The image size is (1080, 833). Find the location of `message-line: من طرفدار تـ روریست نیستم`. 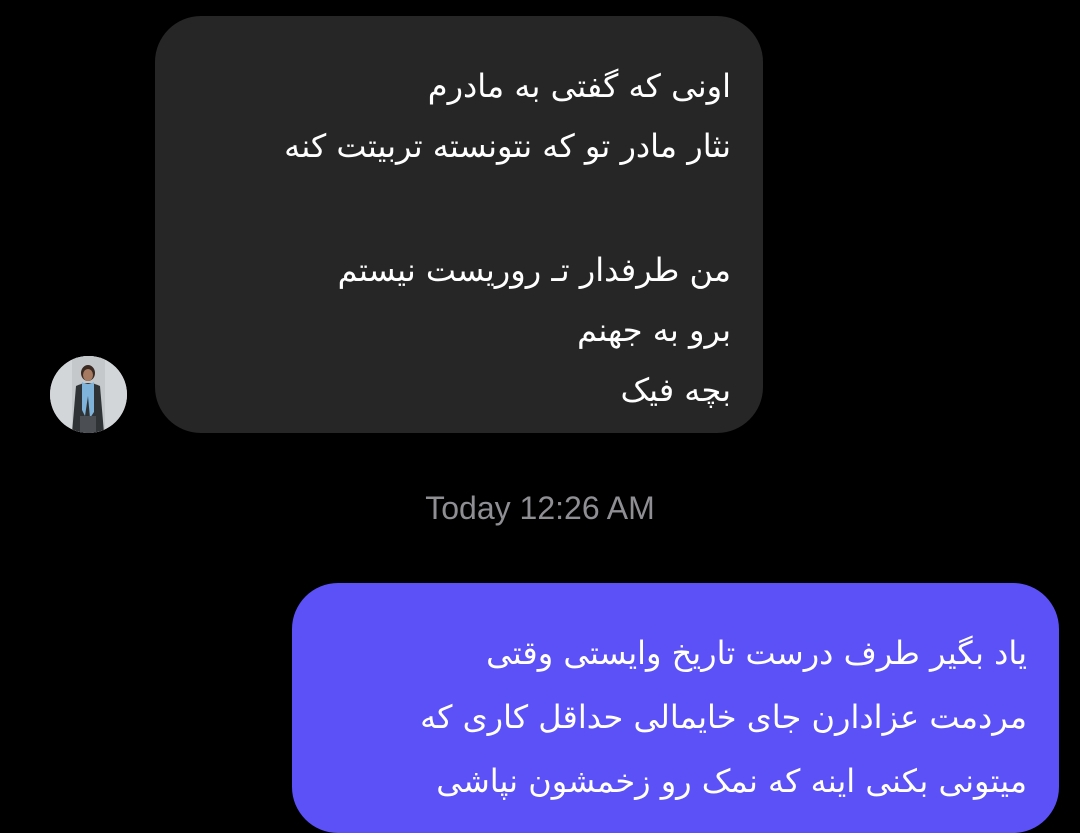

message-line: من طرفدار تـ روریست نیستم is located at coordinates (534, 270).